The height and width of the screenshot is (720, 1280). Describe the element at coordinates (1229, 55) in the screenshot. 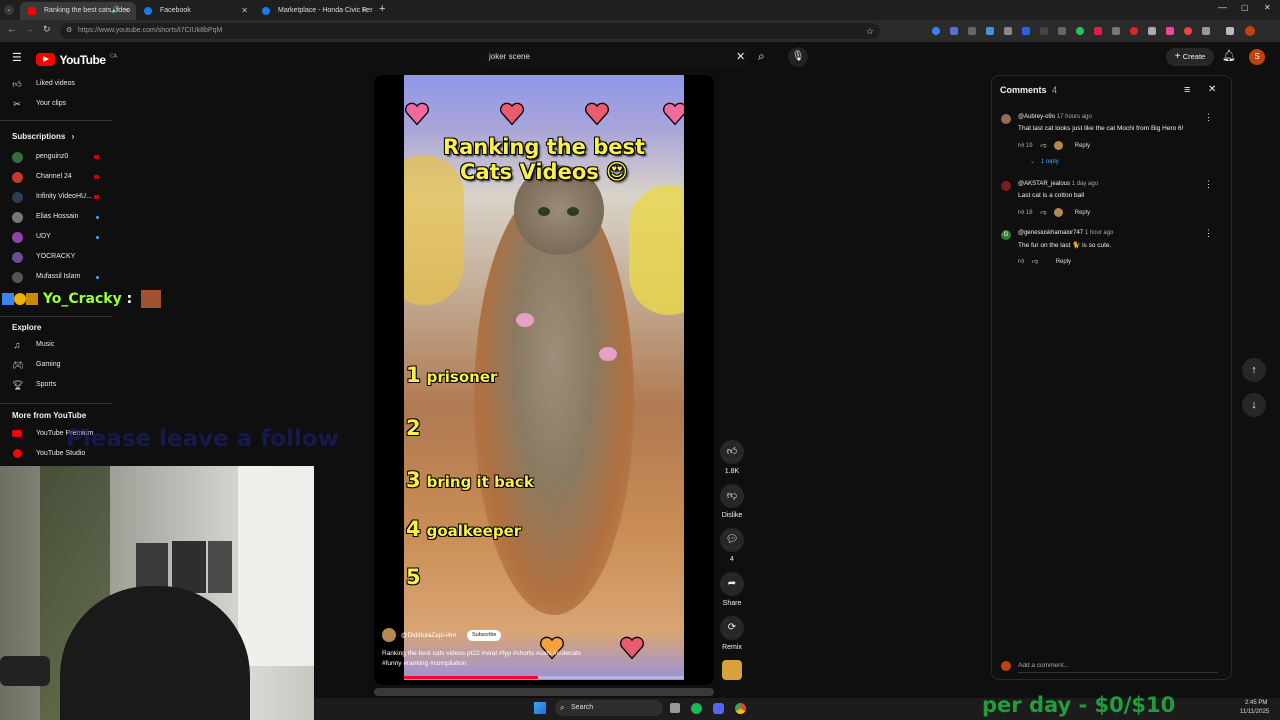

I see `notifications-bell-icon: 🔔︎` at that location.